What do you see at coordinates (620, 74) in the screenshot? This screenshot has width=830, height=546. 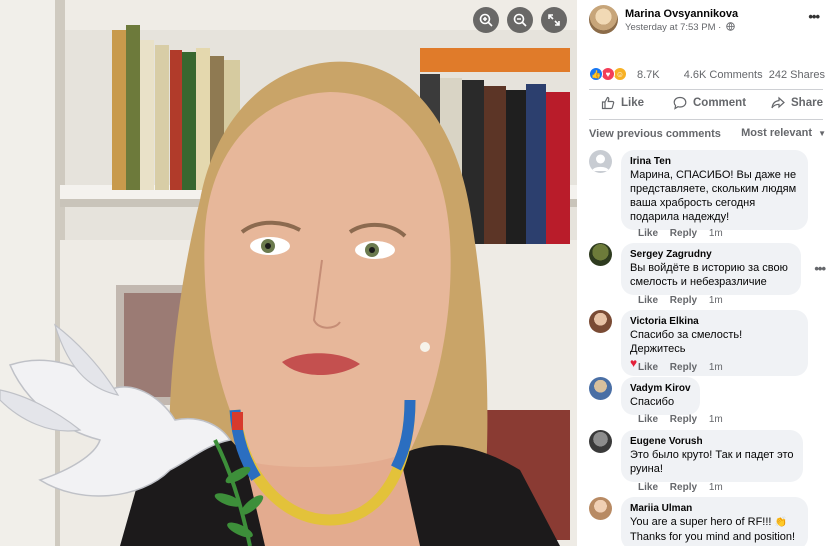 I see `care-reaction-icon: ☺` at bounding box center [620, 74].